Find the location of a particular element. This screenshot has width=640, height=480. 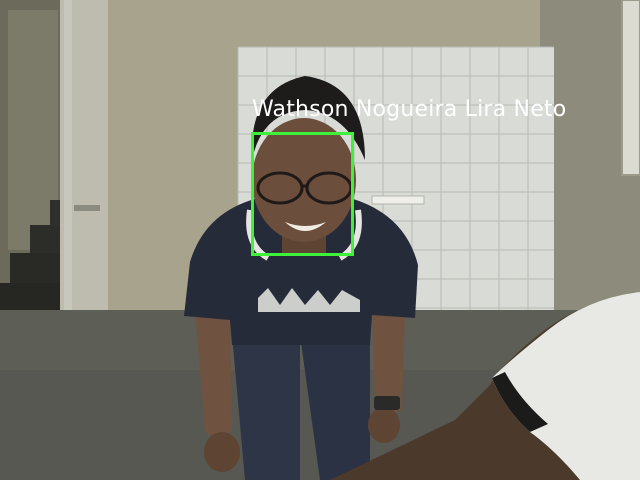

wristwatch is located at coordinates (387, 403).